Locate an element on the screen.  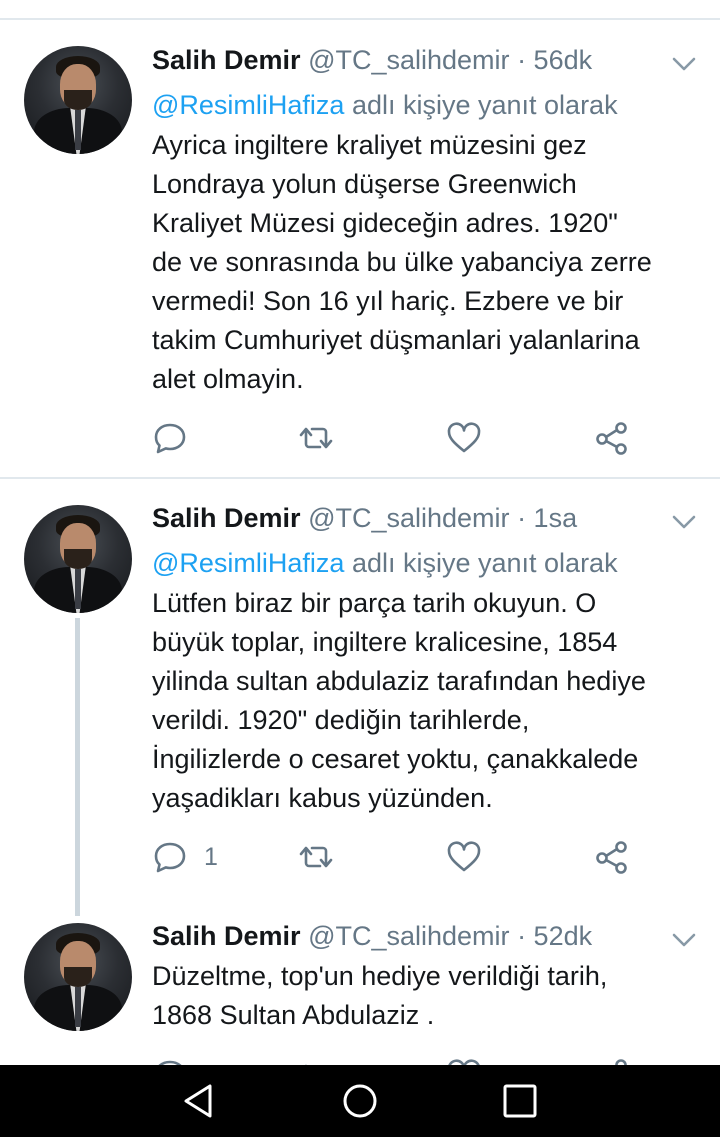
reply-count: 1 is located at coordinates (211, 856).